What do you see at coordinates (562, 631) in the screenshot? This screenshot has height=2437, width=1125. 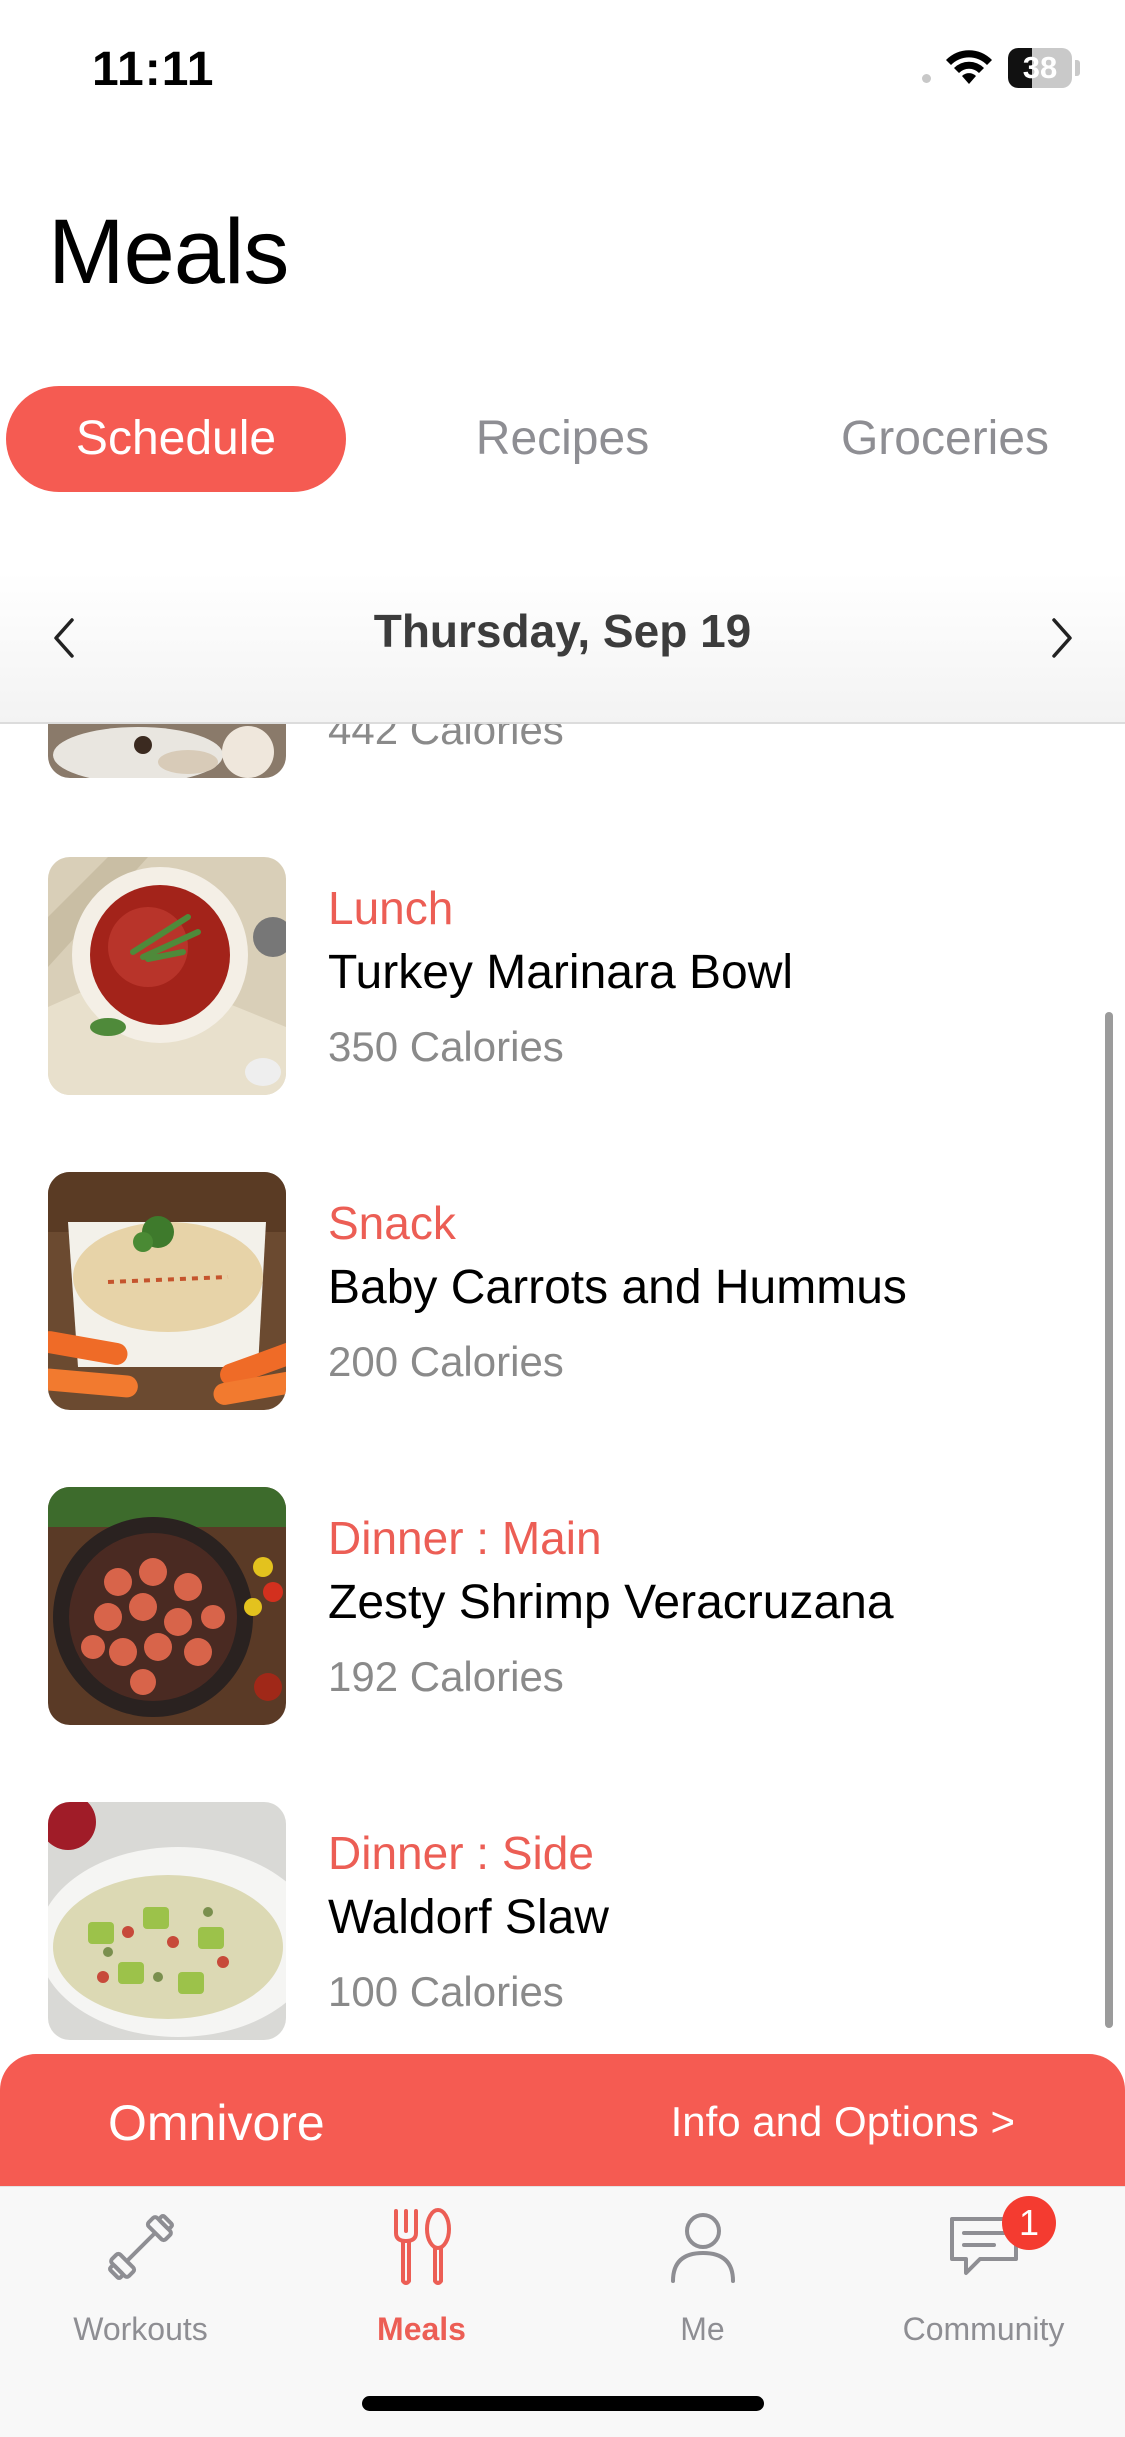 I see `date-label: Thursday, Sep 19` at bounding box center [562, 631].